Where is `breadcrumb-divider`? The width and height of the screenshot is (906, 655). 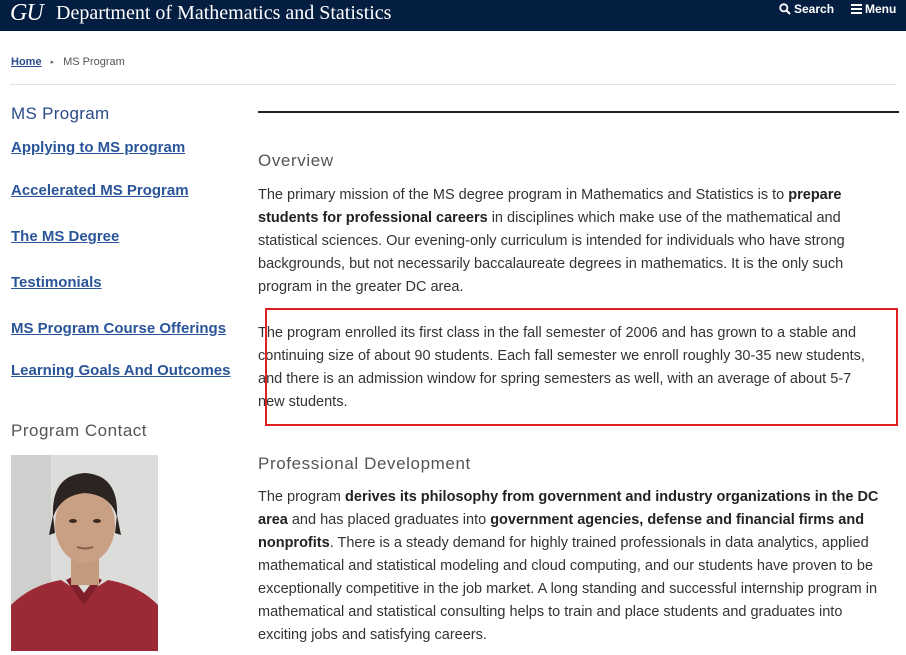 breadcrumb-divider is located at coordinates (453, 84).